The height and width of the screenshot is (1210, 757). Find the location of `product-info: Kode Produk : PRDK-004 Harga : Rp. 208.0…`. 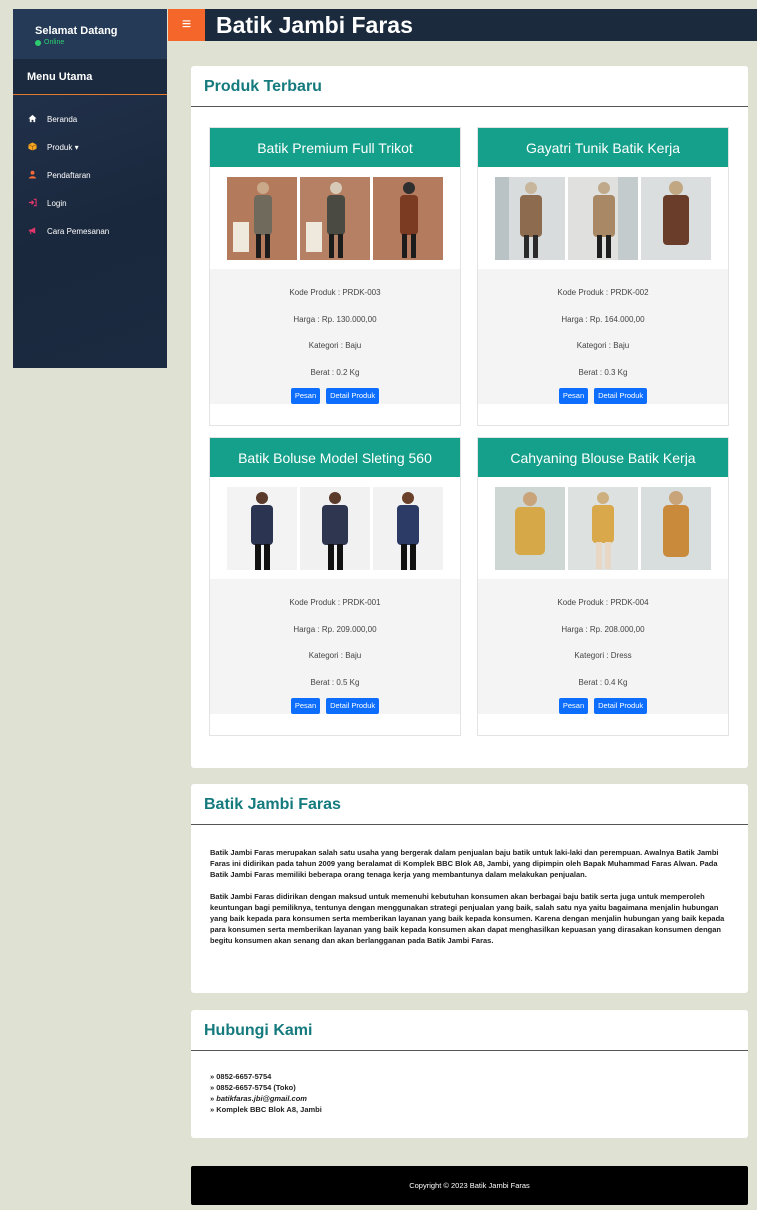

product-info: Kode Produk : PRDK-004 Harga : Rp. 208.0… is located at coordinates (603, 646).